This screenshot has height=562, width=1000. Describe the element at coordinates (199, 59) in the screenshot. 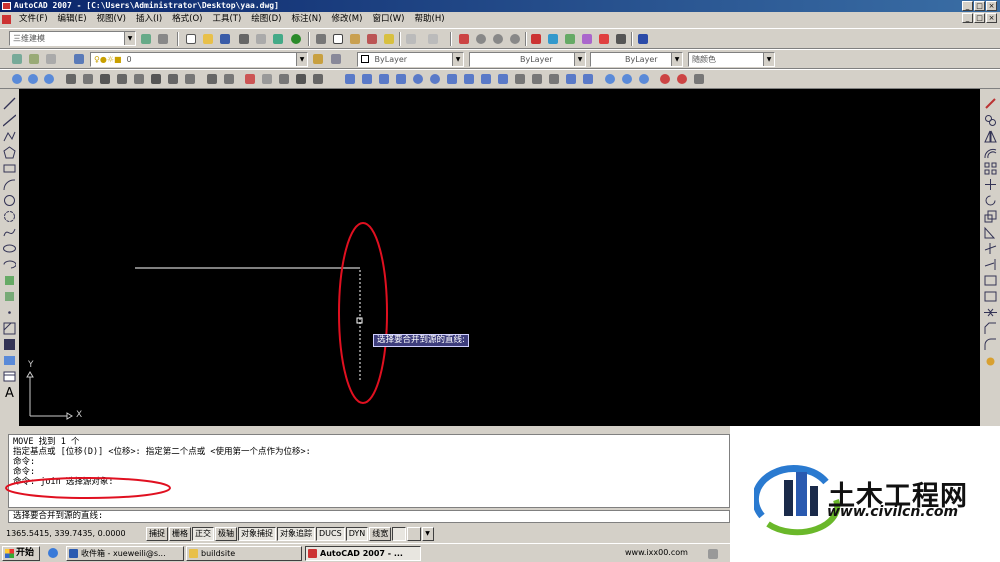

I see `layer-dropdown: ♀●☼■ 0 ▼` at that location.